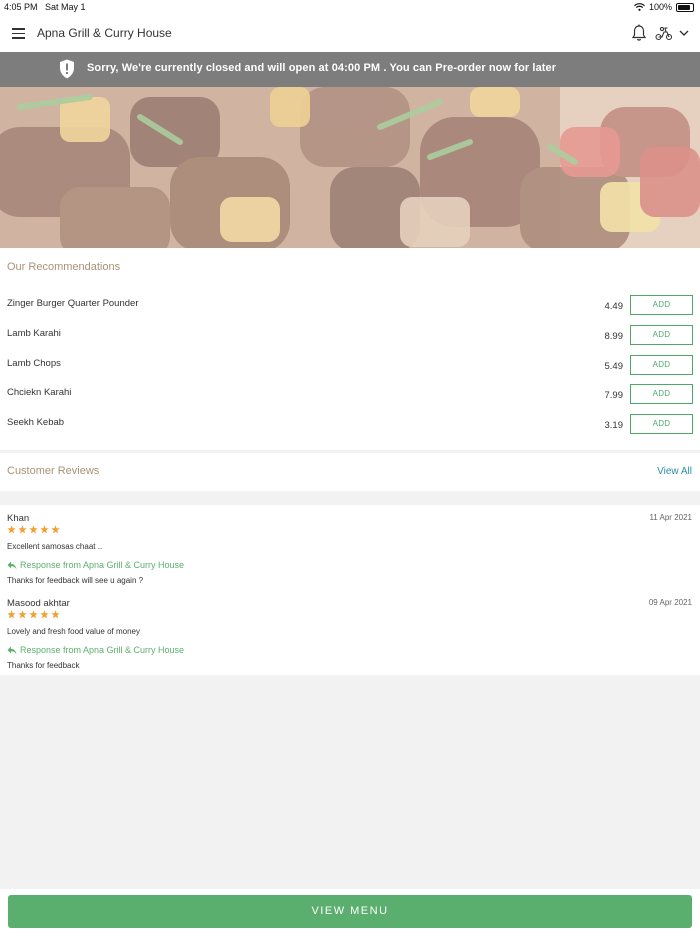  I want to click on list-item: Seekh Kebab 3.19 ADD, so click(350, 426).